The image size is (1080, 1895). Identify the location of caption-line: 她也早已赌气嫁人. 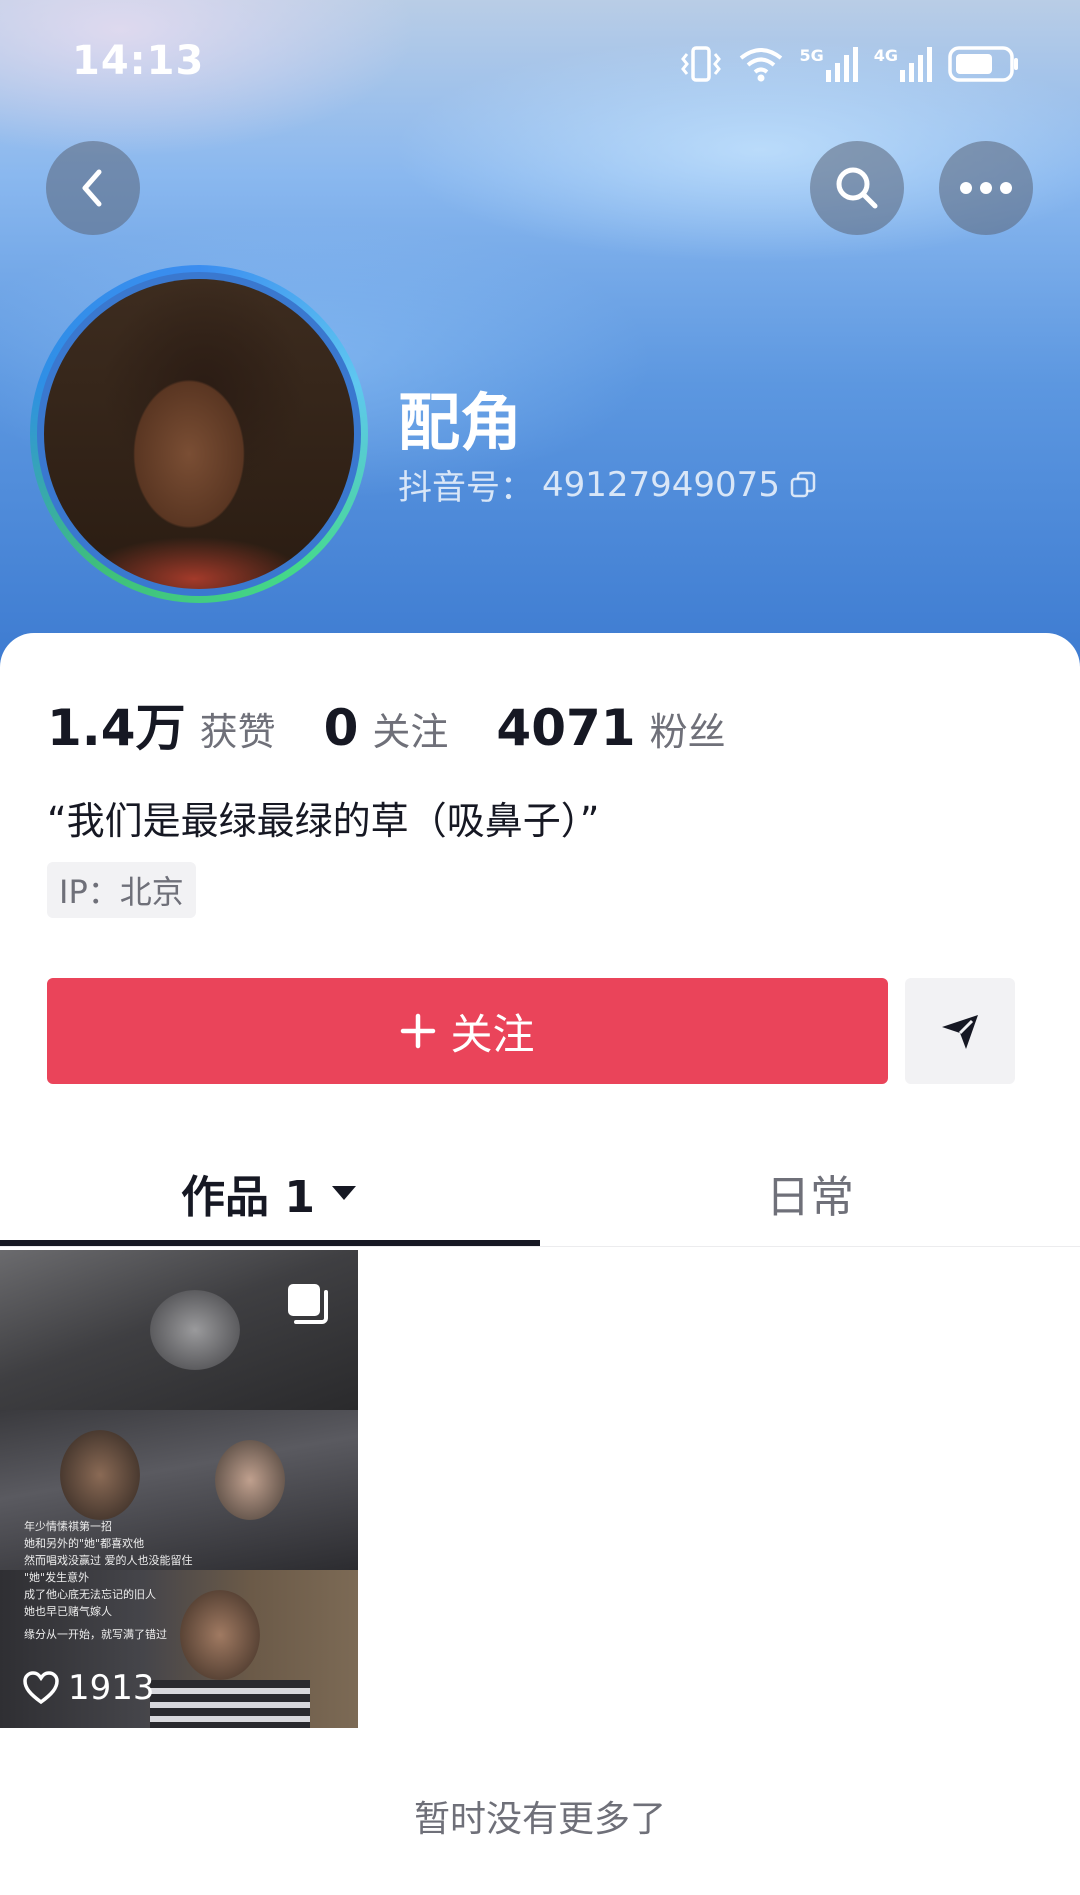
(68, 1611).